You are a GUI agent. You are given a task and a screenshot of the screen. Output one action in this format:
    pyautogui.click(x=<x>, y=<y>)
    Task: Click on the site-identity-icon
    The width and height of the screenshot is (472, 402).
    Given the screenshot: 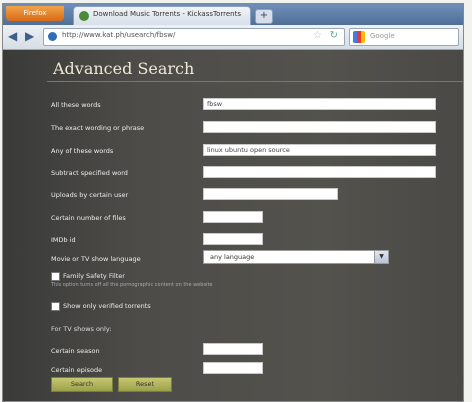 What is the action you would take?
    pyautogui.click(x=52, y=36)
    